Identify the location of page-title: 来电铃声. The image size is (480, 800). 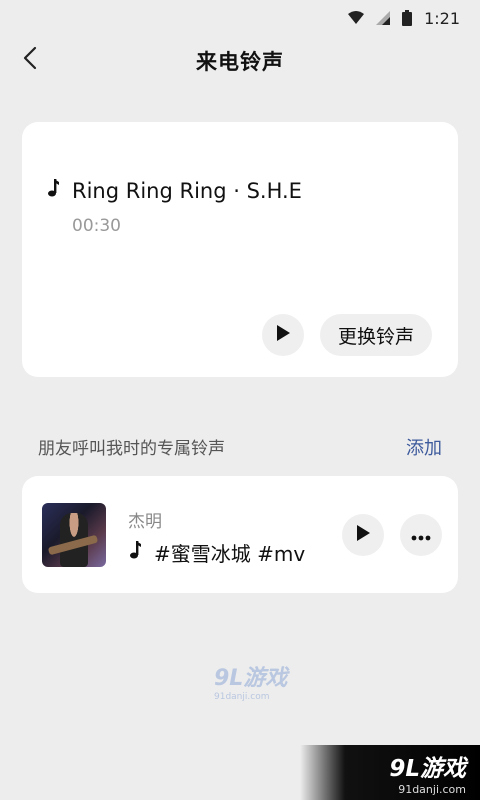
(240, 62).